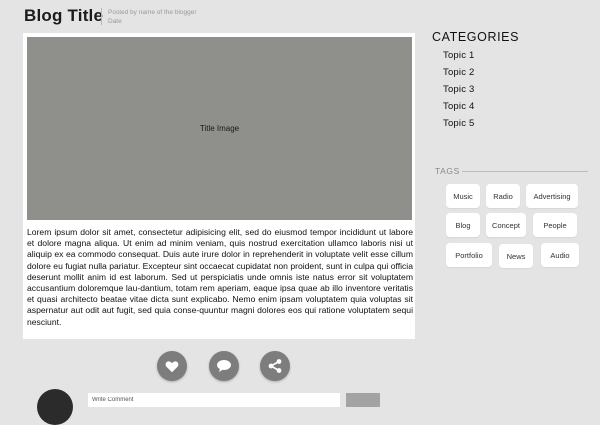 The width and height of the screenshot is (600, 425). I want to click on category-link-topic-4: Topic 4, so click(459, 106).